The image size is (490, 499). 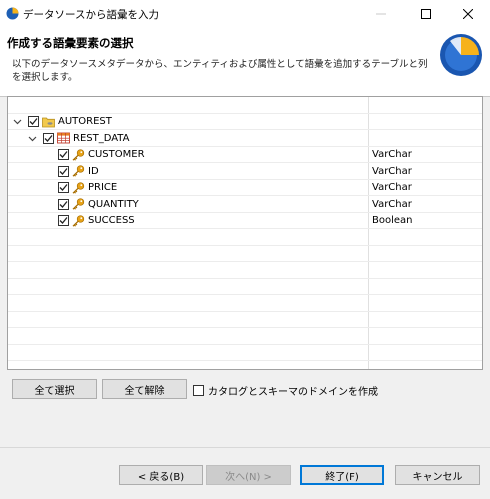 I want to click on close-icon, so click(x=468, y=14).